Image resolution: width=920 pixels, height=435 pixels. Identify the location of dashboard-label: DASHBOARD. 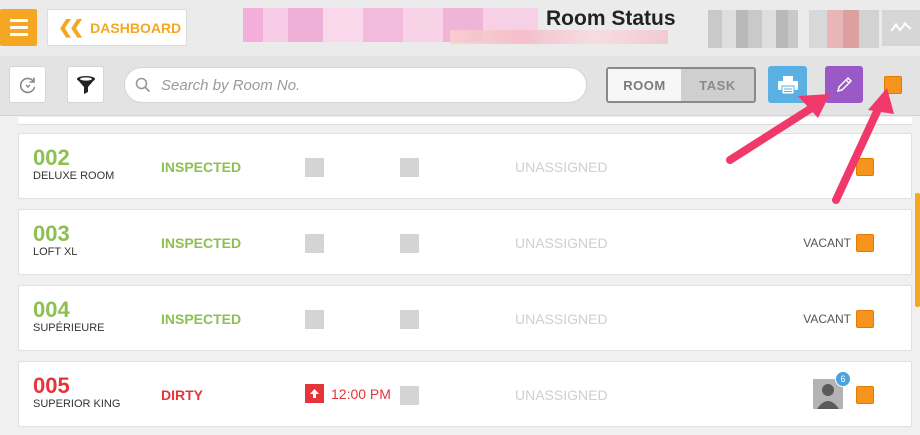
(136, 27).